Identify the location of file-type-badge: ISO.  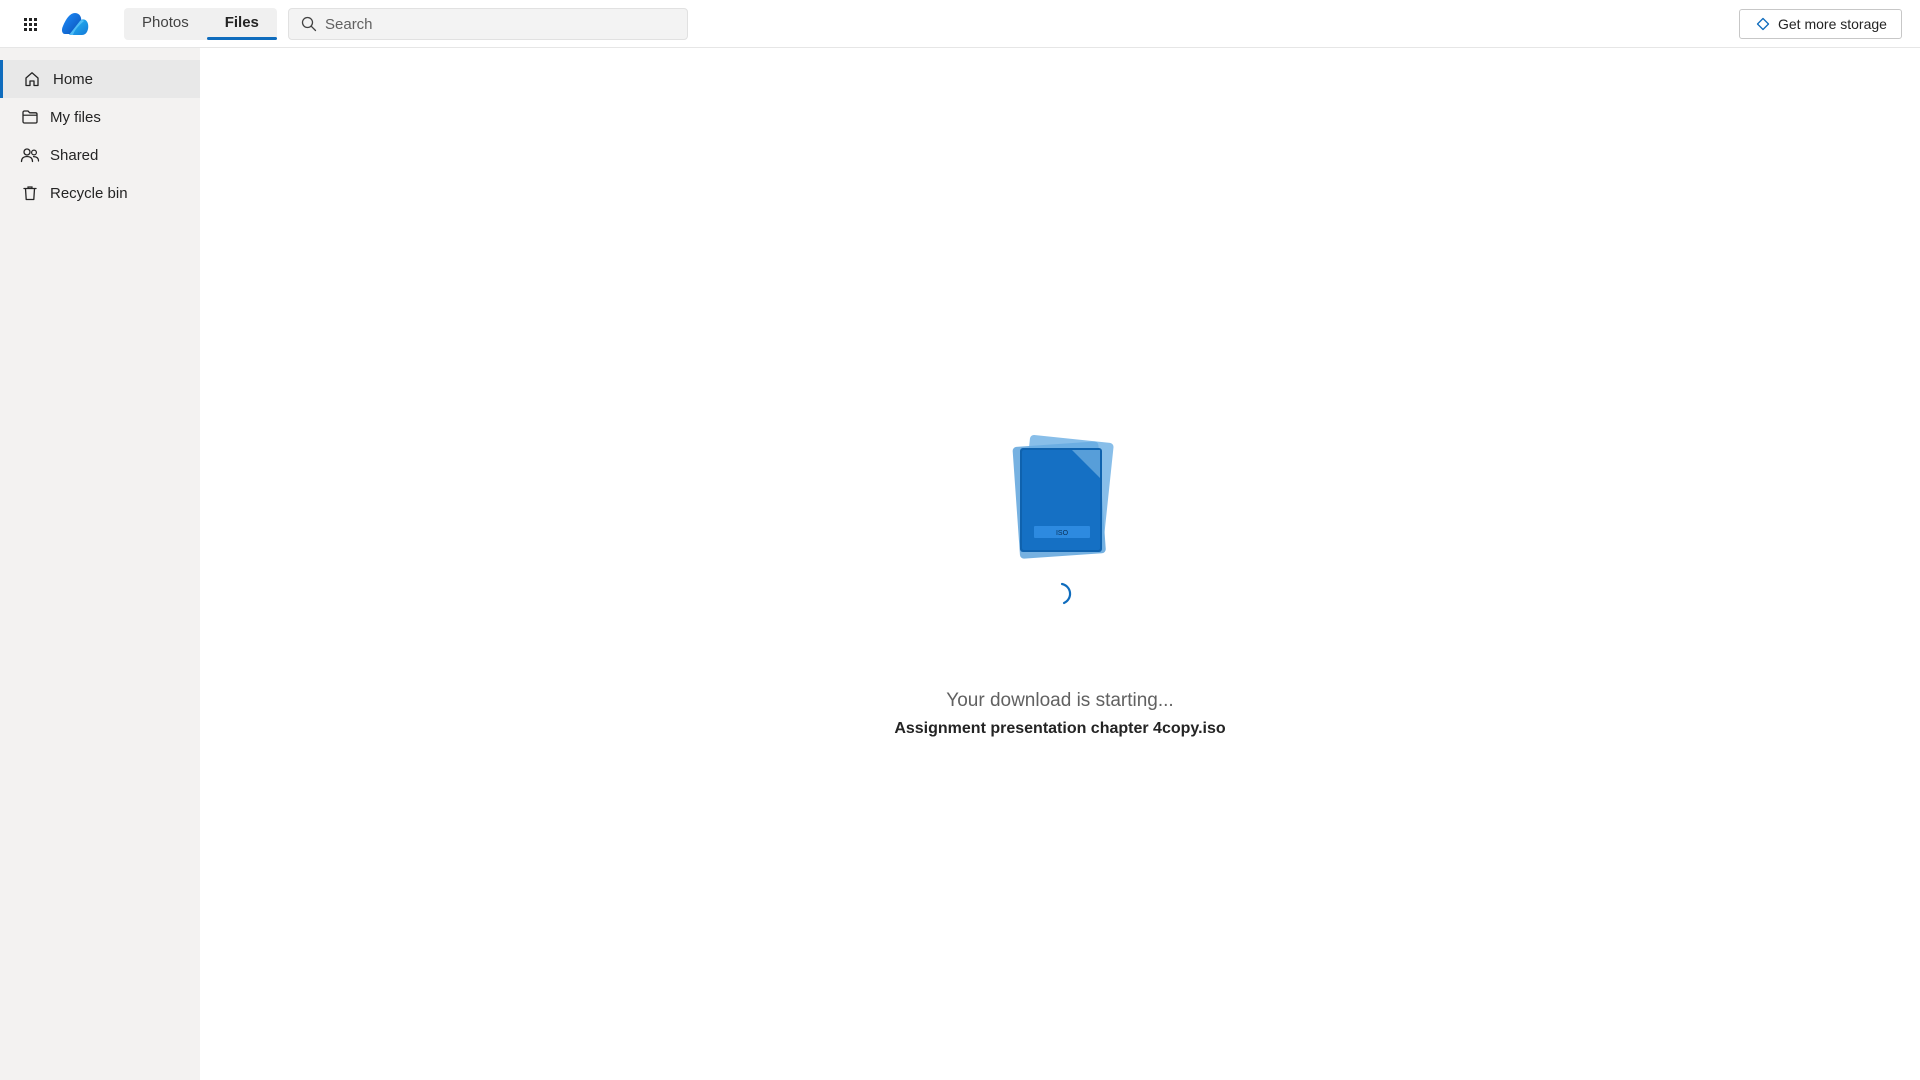
(1062, 533).